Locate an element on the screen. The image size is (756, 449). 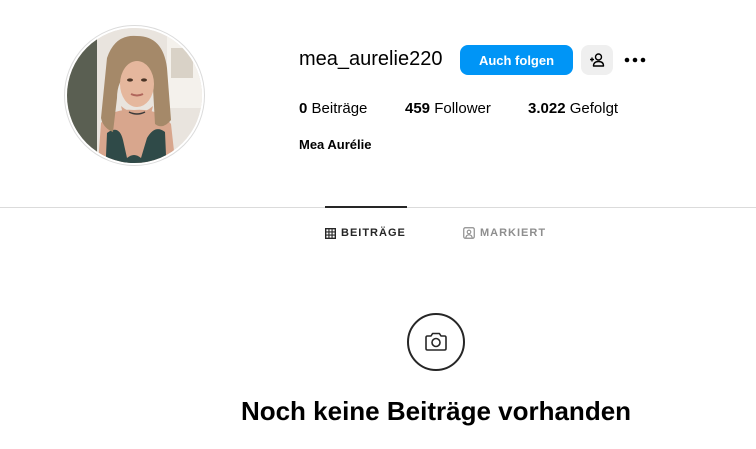
camera-icon is located at coordinates (436, 342).